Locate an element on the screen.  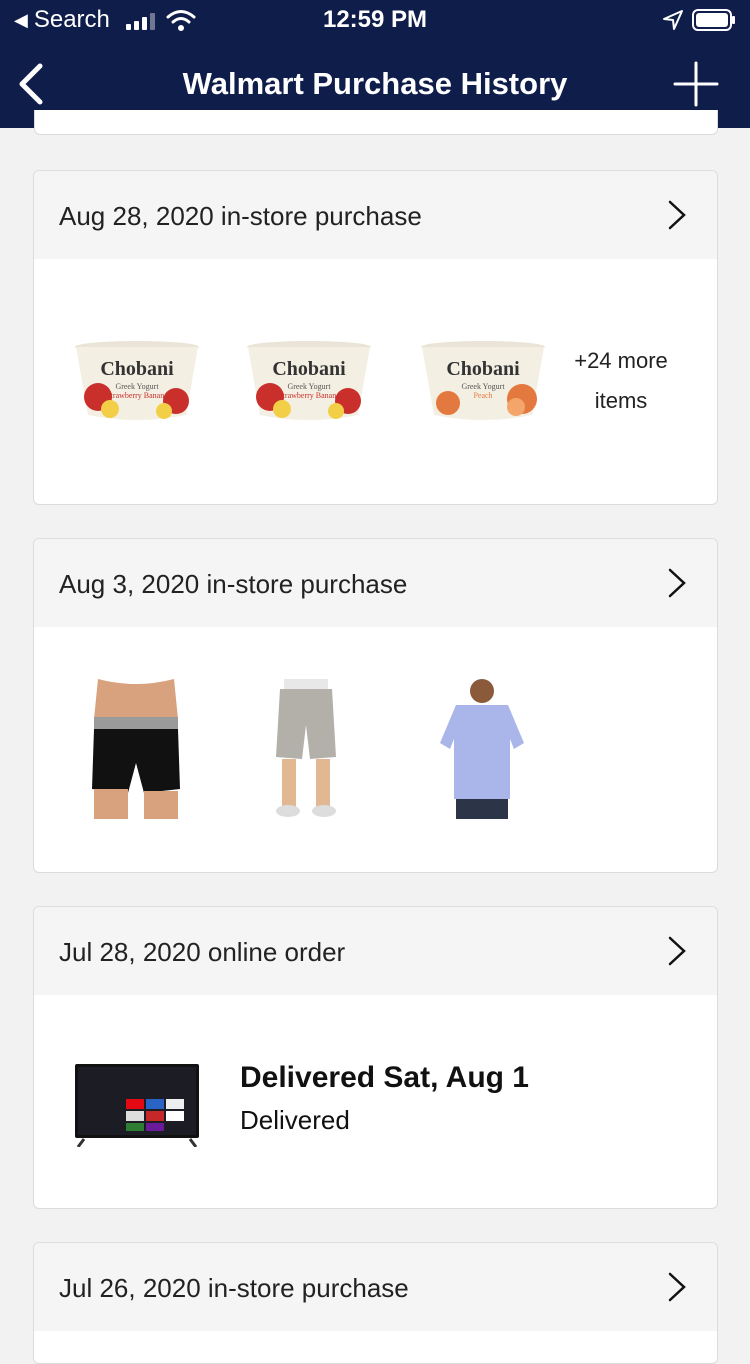
purchase-title: Aug 3, 2020 in-store purchase is located at coordinates (233, 584).